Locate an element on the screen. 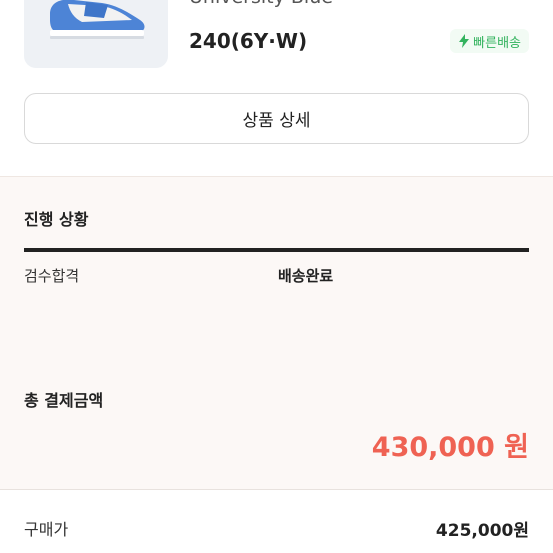 The width and height of the screenshot is (553, 553). purchase-price-value: 425,000원 is located at coordinates (482, 531).